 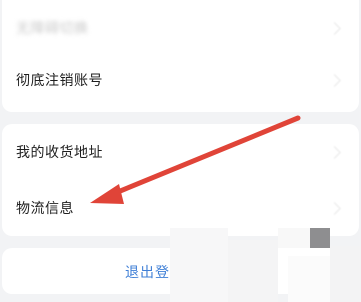 I want to click on settings-item-label: 我的收货地址, so click(x=59, y=153).